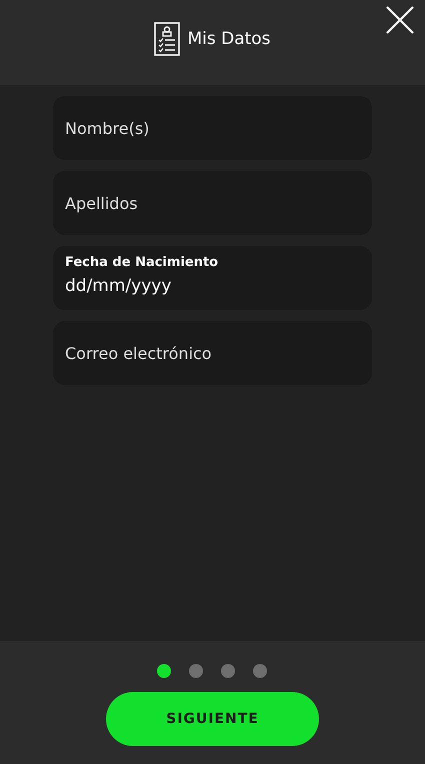 This screenshot has height=764, width=425. Describe the element at coordinates (229, 38) in the screenshot. I see `screen-title: Mis Datos` at that location.